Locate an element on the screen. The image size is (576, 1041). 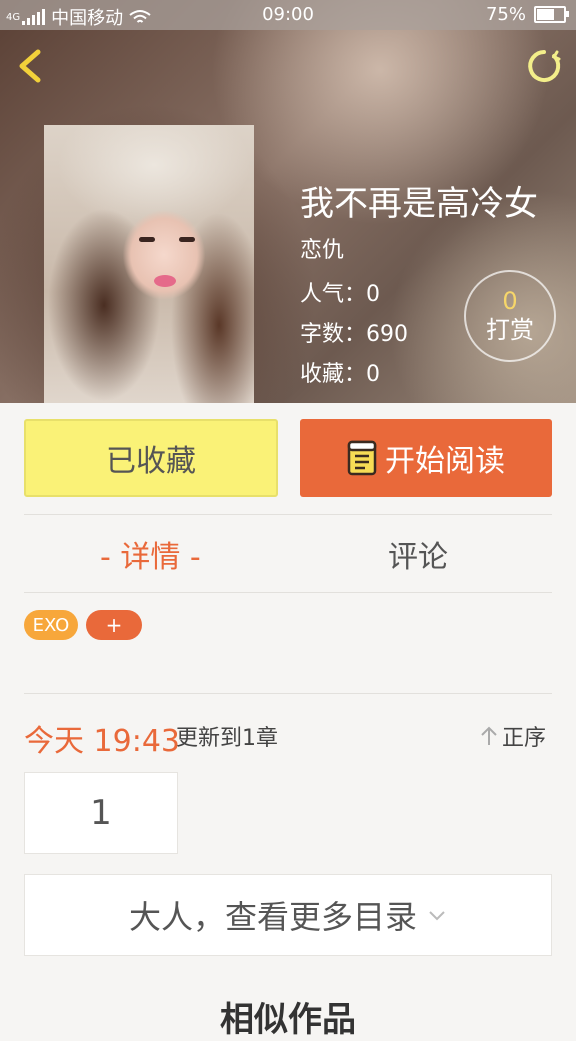
stat-label: 字数： is located at coordinates (333, 334).